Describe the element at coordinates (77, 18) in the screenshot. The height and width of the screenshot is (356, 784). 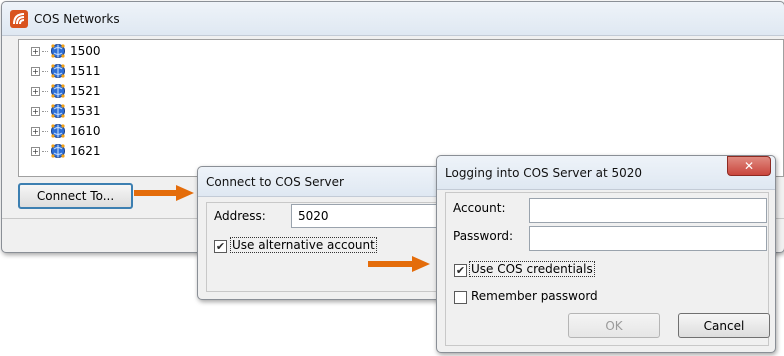
I see `window-title: COS Networks` at that location.